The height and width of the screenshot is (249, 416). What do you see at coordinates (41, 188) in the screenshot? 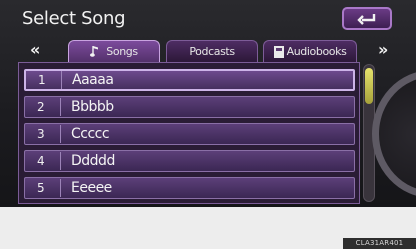
I see `song-number: 5` at bounding box center [41, 188].